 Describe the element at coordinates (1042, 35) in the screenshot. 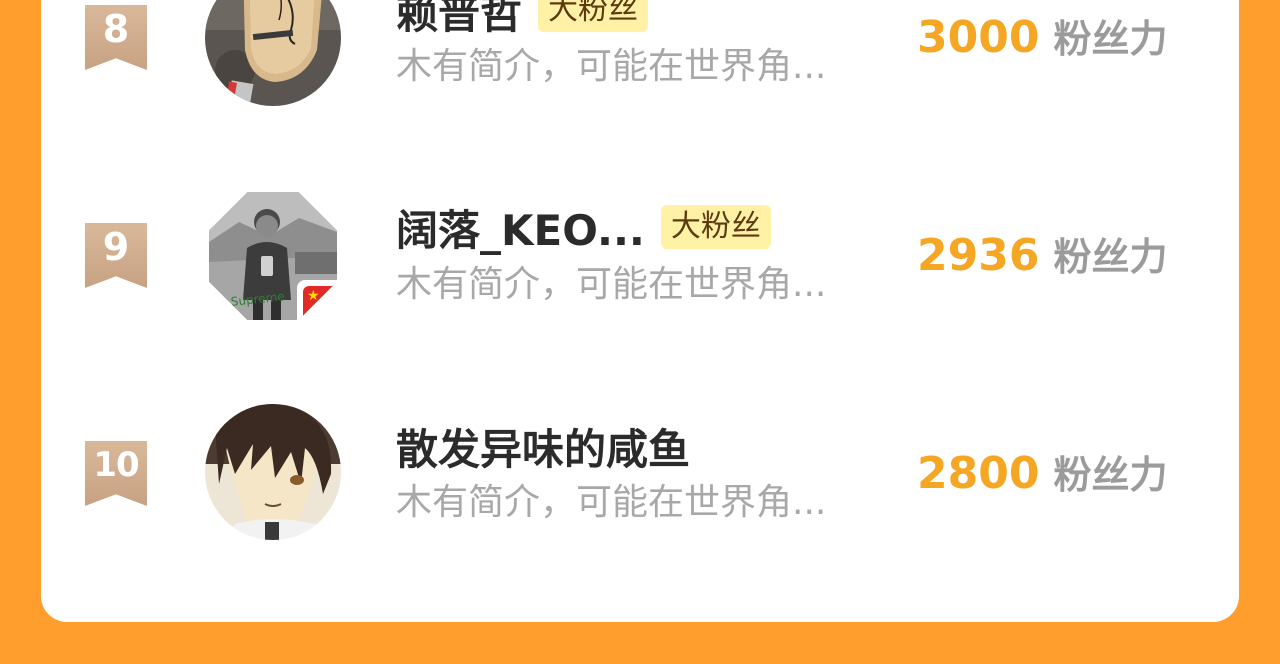

I see `fan-power: 3000 粉丝力` at that location.